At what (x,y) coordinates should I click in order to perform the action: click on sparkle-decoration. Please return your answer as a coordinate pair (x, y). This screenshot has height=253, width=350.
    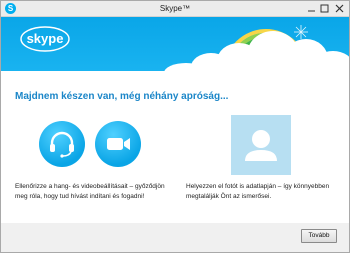
    Looking at the image, I should click on (301, 32).